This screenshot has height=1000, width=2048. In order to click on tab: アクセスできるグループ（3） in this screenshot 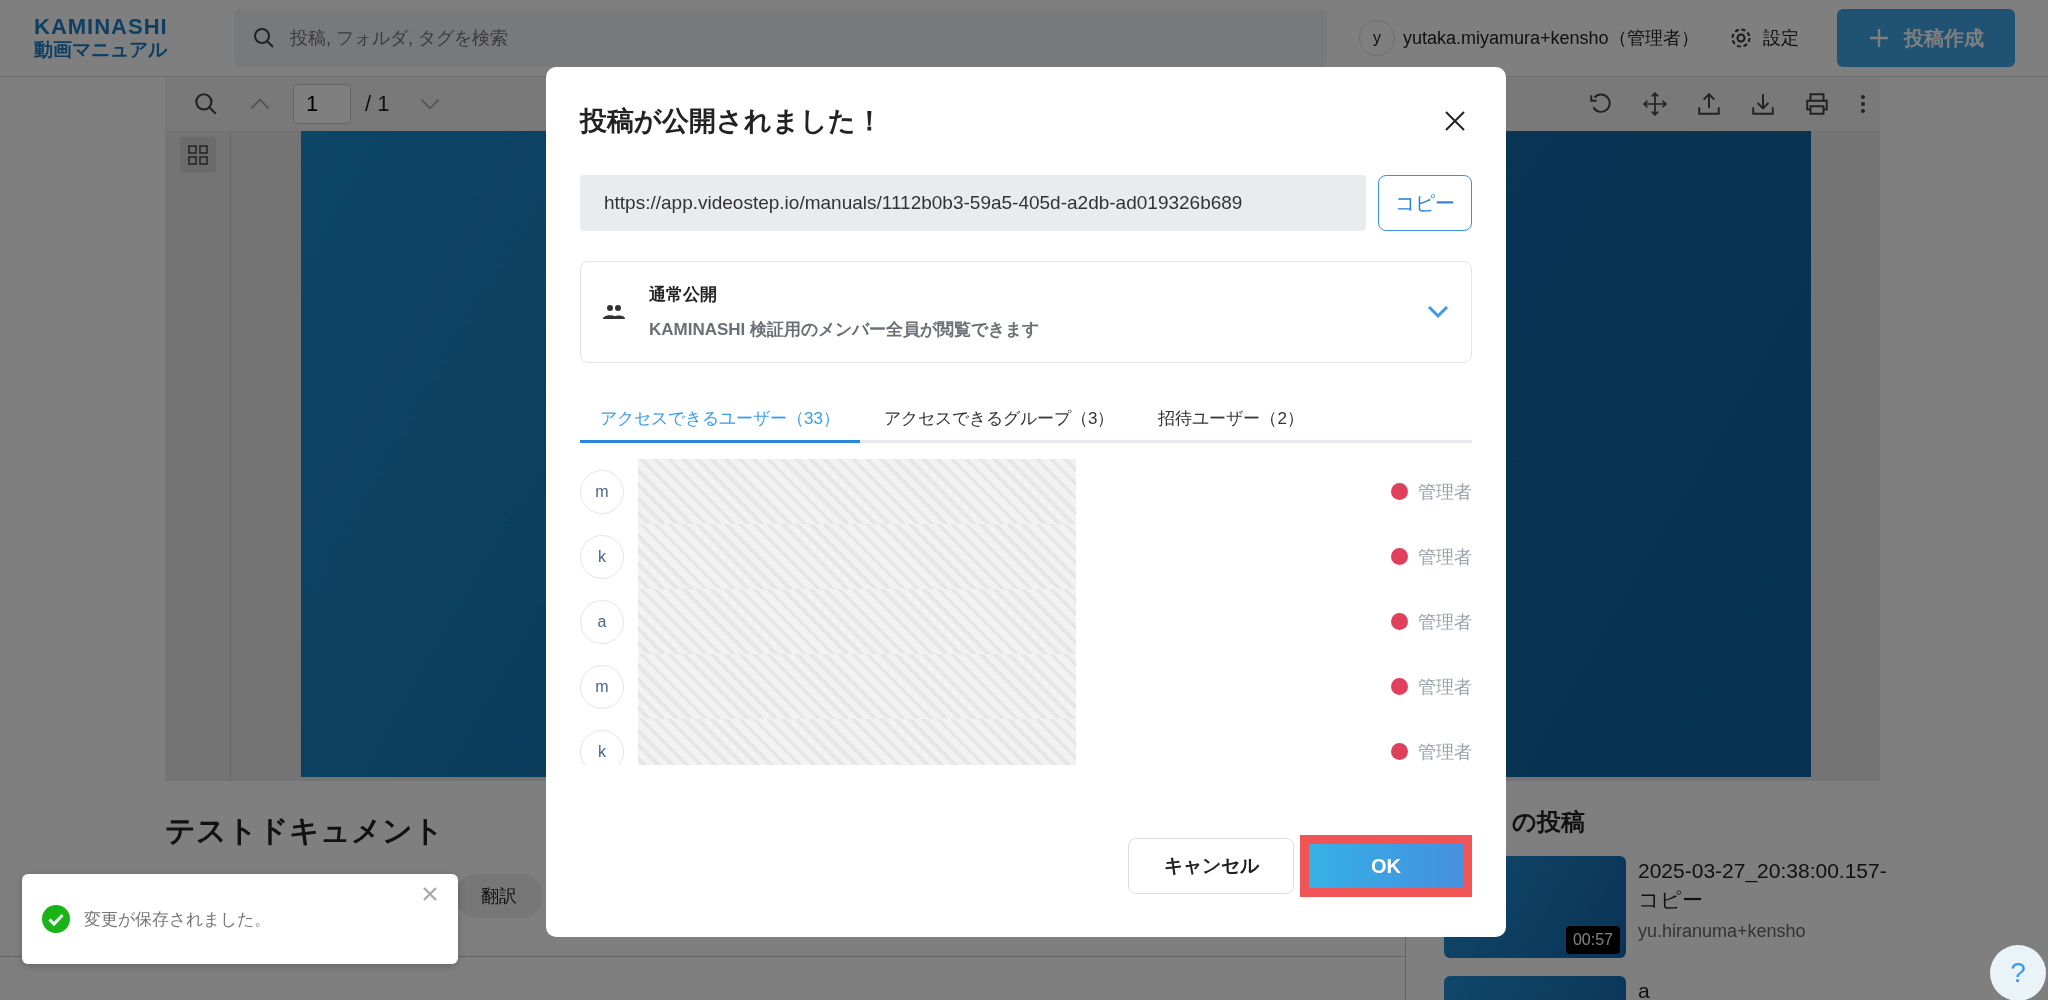, I will do `click(999, 420)`.